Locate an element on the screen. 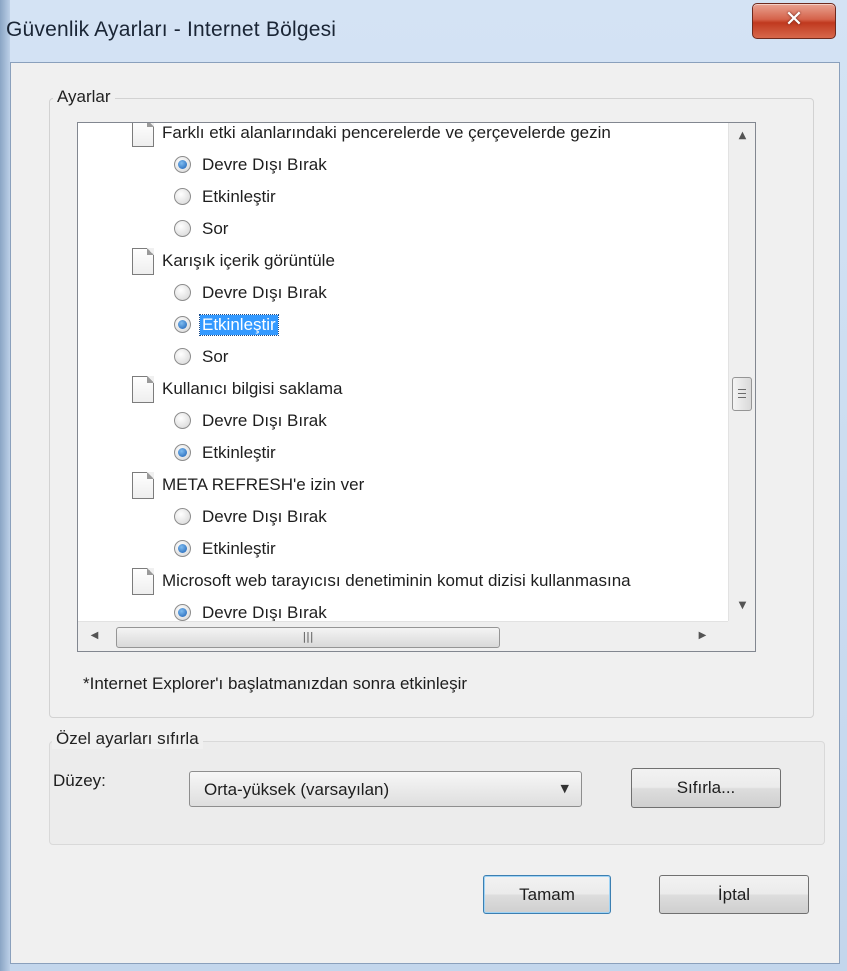 The width and height of the screenshot is (847, 971). close-button: ✕ is located at coordinates (794, 21).